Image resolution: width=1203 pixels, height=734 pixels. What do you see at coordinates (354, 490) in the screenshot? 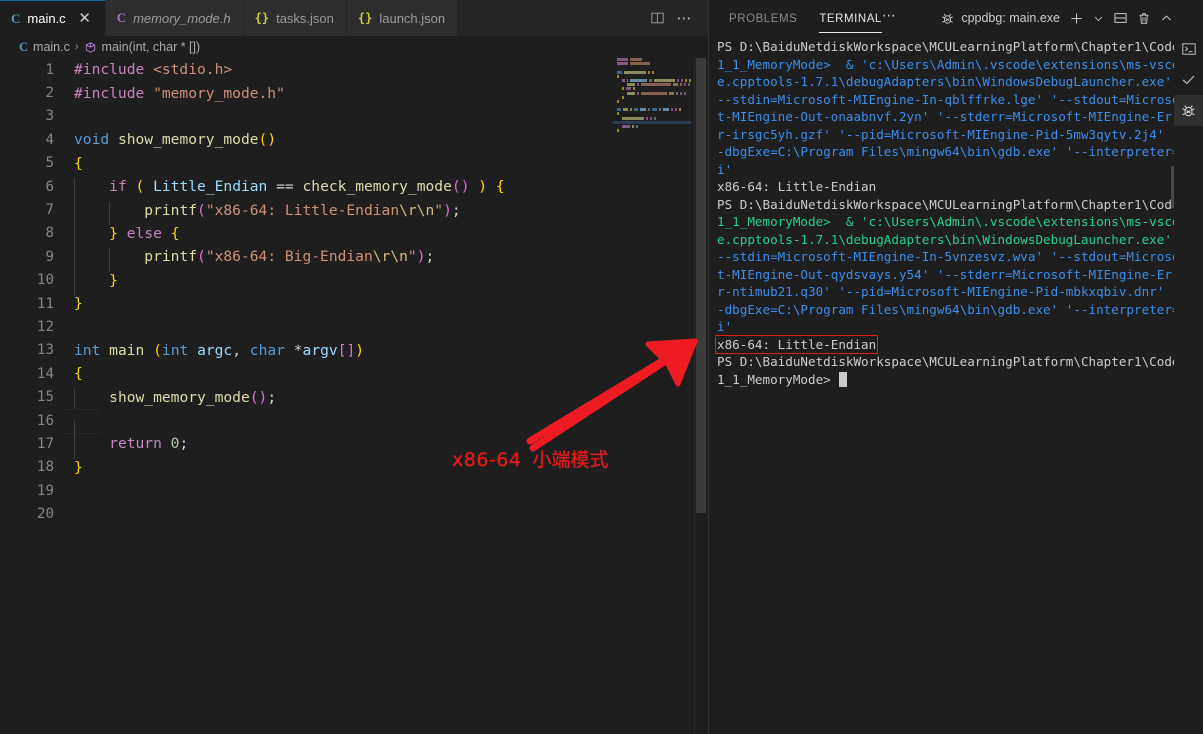
I see `code-line: 19` at bounding box center [354, 490].